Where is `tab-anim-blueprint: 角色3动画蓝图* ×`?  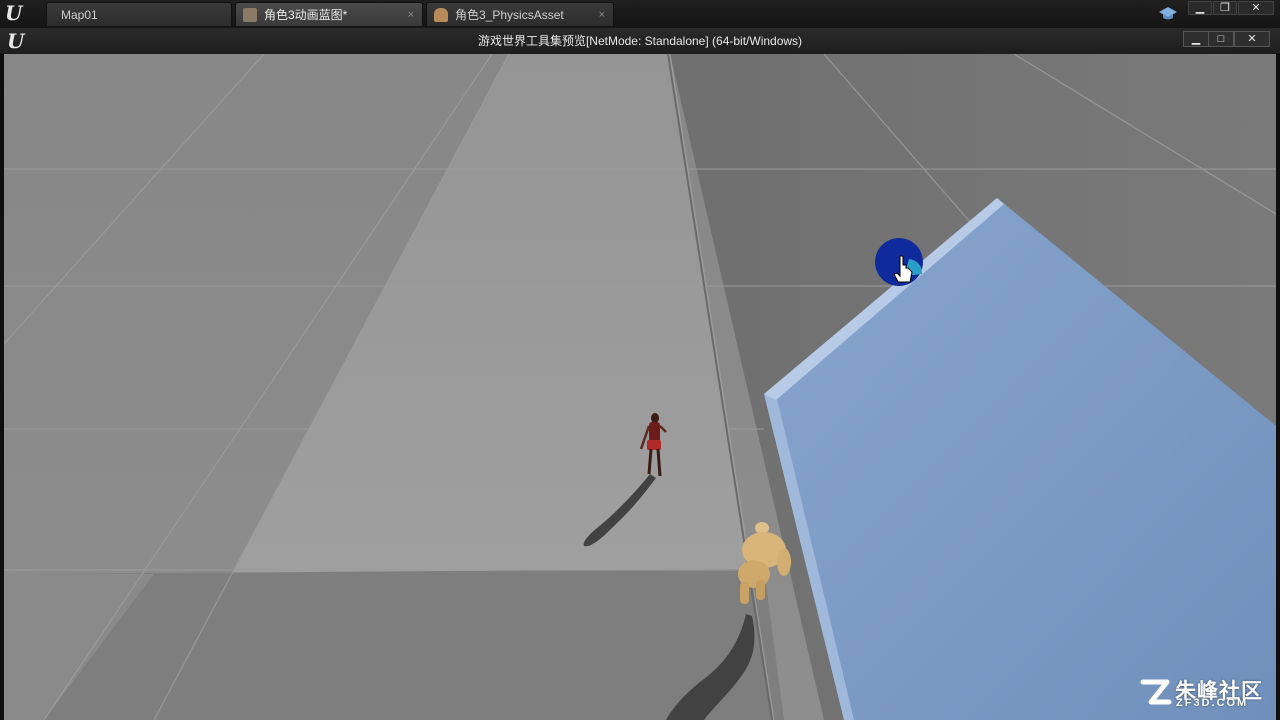
tab-anim-blueprint: 角色3动画蓝图* × is located at coordinates (329, 14).